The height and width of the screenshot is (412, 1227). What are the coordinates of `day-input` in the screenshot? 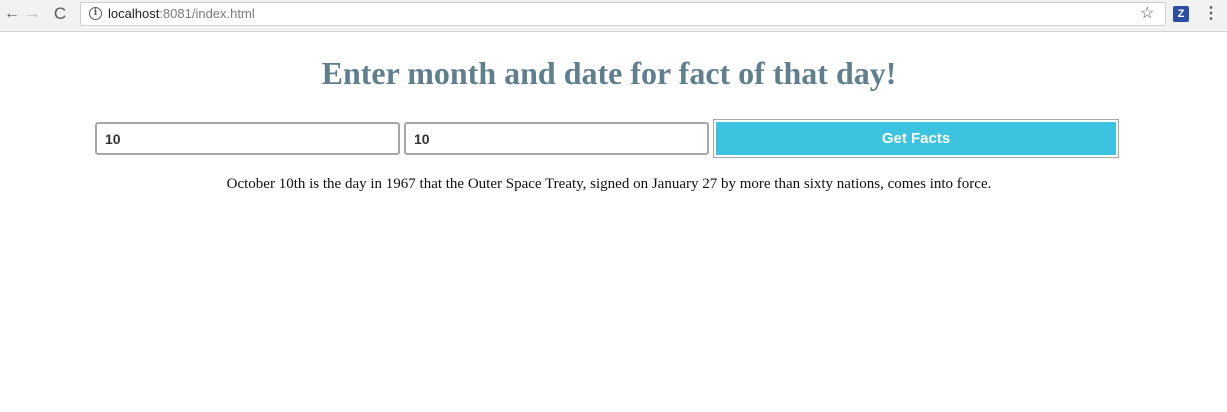 It's located at (556, 138).